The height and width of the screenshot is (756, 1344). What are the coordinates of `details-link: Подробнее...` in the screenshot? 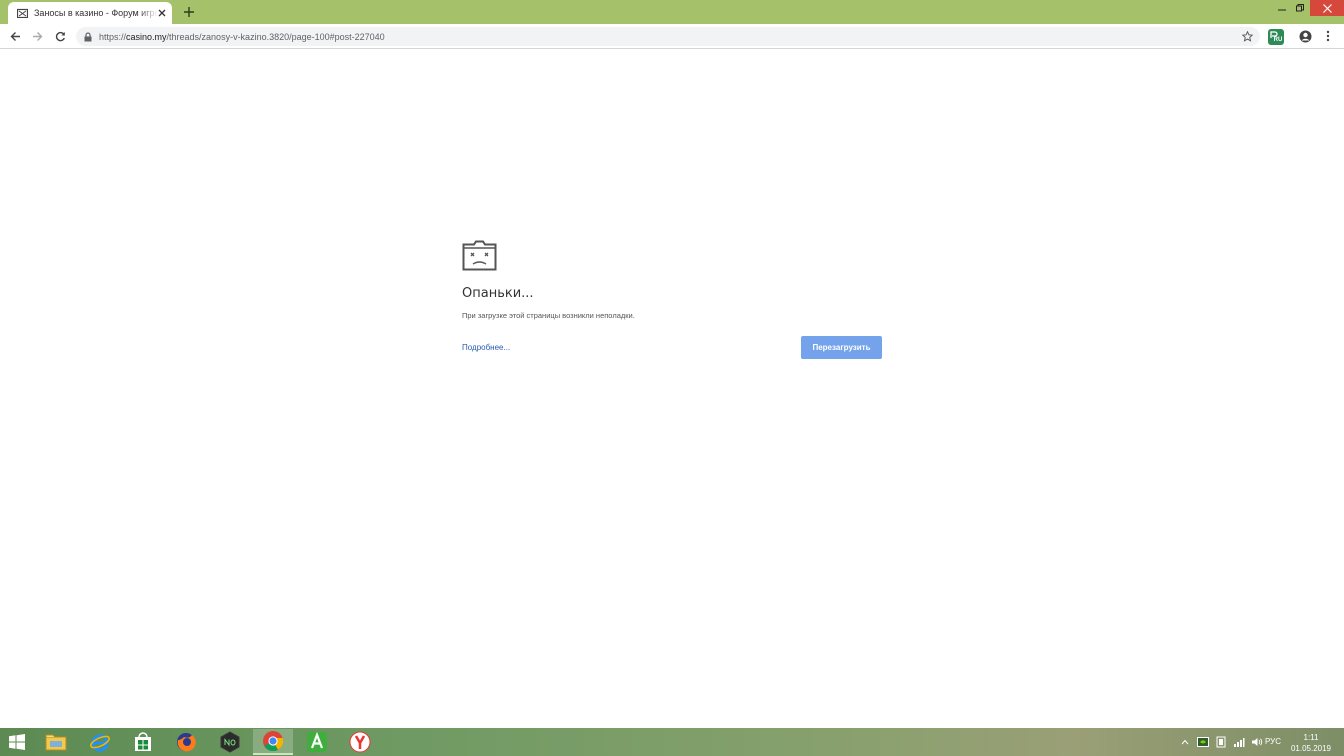 It's located at (486, 347).